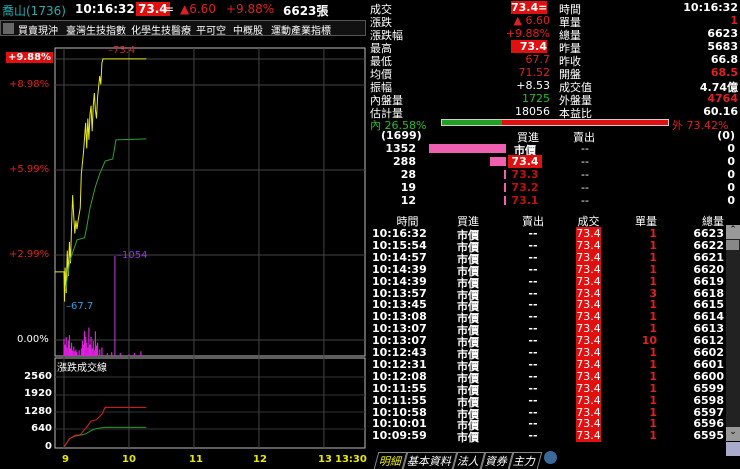 The image size is (740, 469). What do you see at coordinates (555, 122) in the screenshot?
I see `inner-outer-bar` at bounding box center [555, 122].